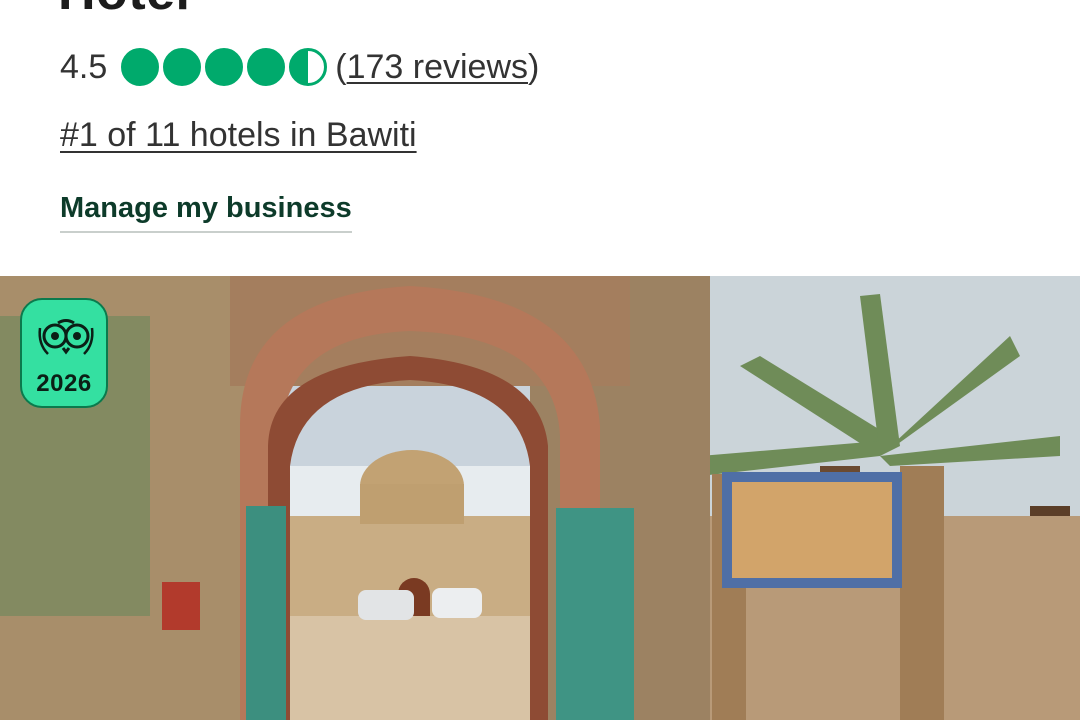 The height and width of the screenshot is (720, 1080). Describe the element at coordinates (84, 66) in the screenshot. I see `rating-score: 4.5` at that location.